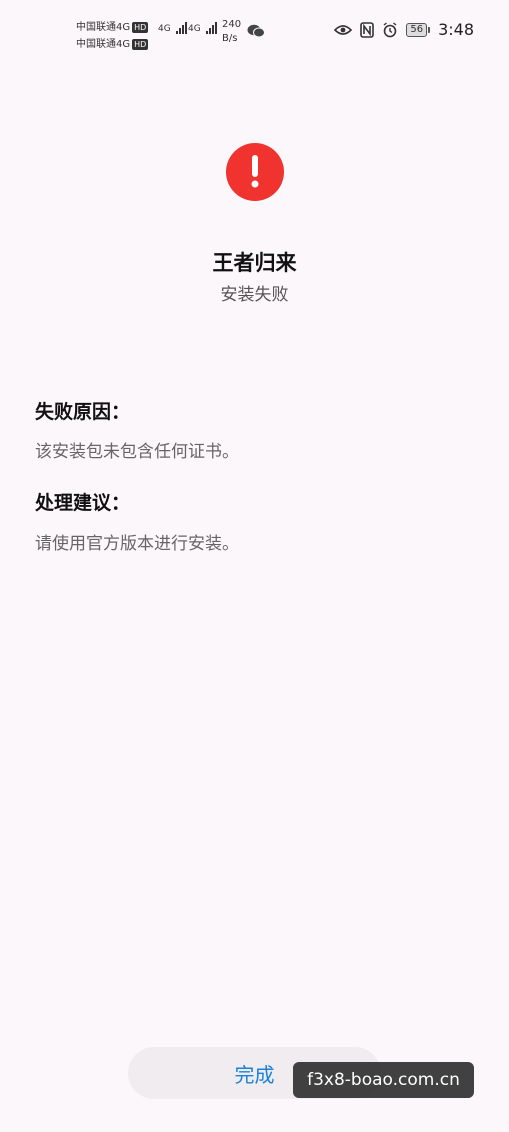  Describe the element at coordinates (367, 29) in the screenshot. I see `nfc-icon` at that location.